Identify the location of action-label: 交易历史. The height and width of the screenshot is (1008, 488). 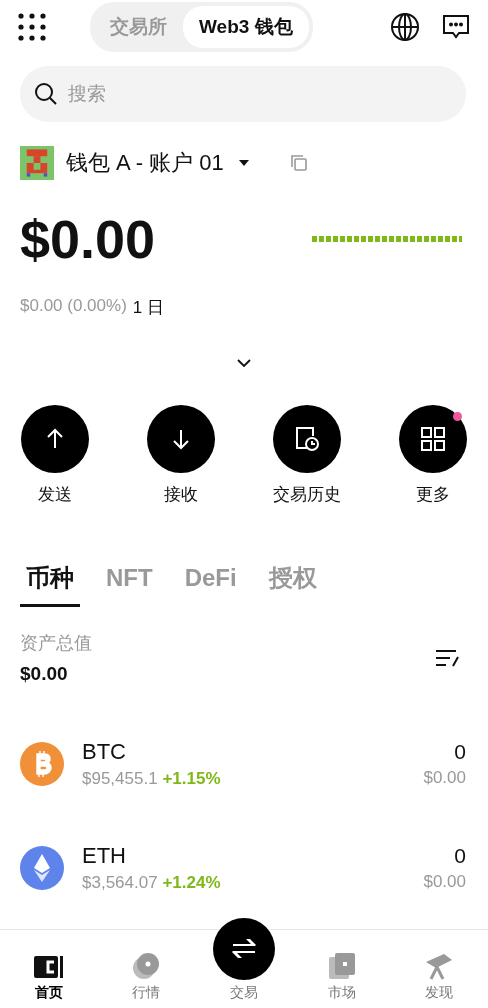
(307, 495).